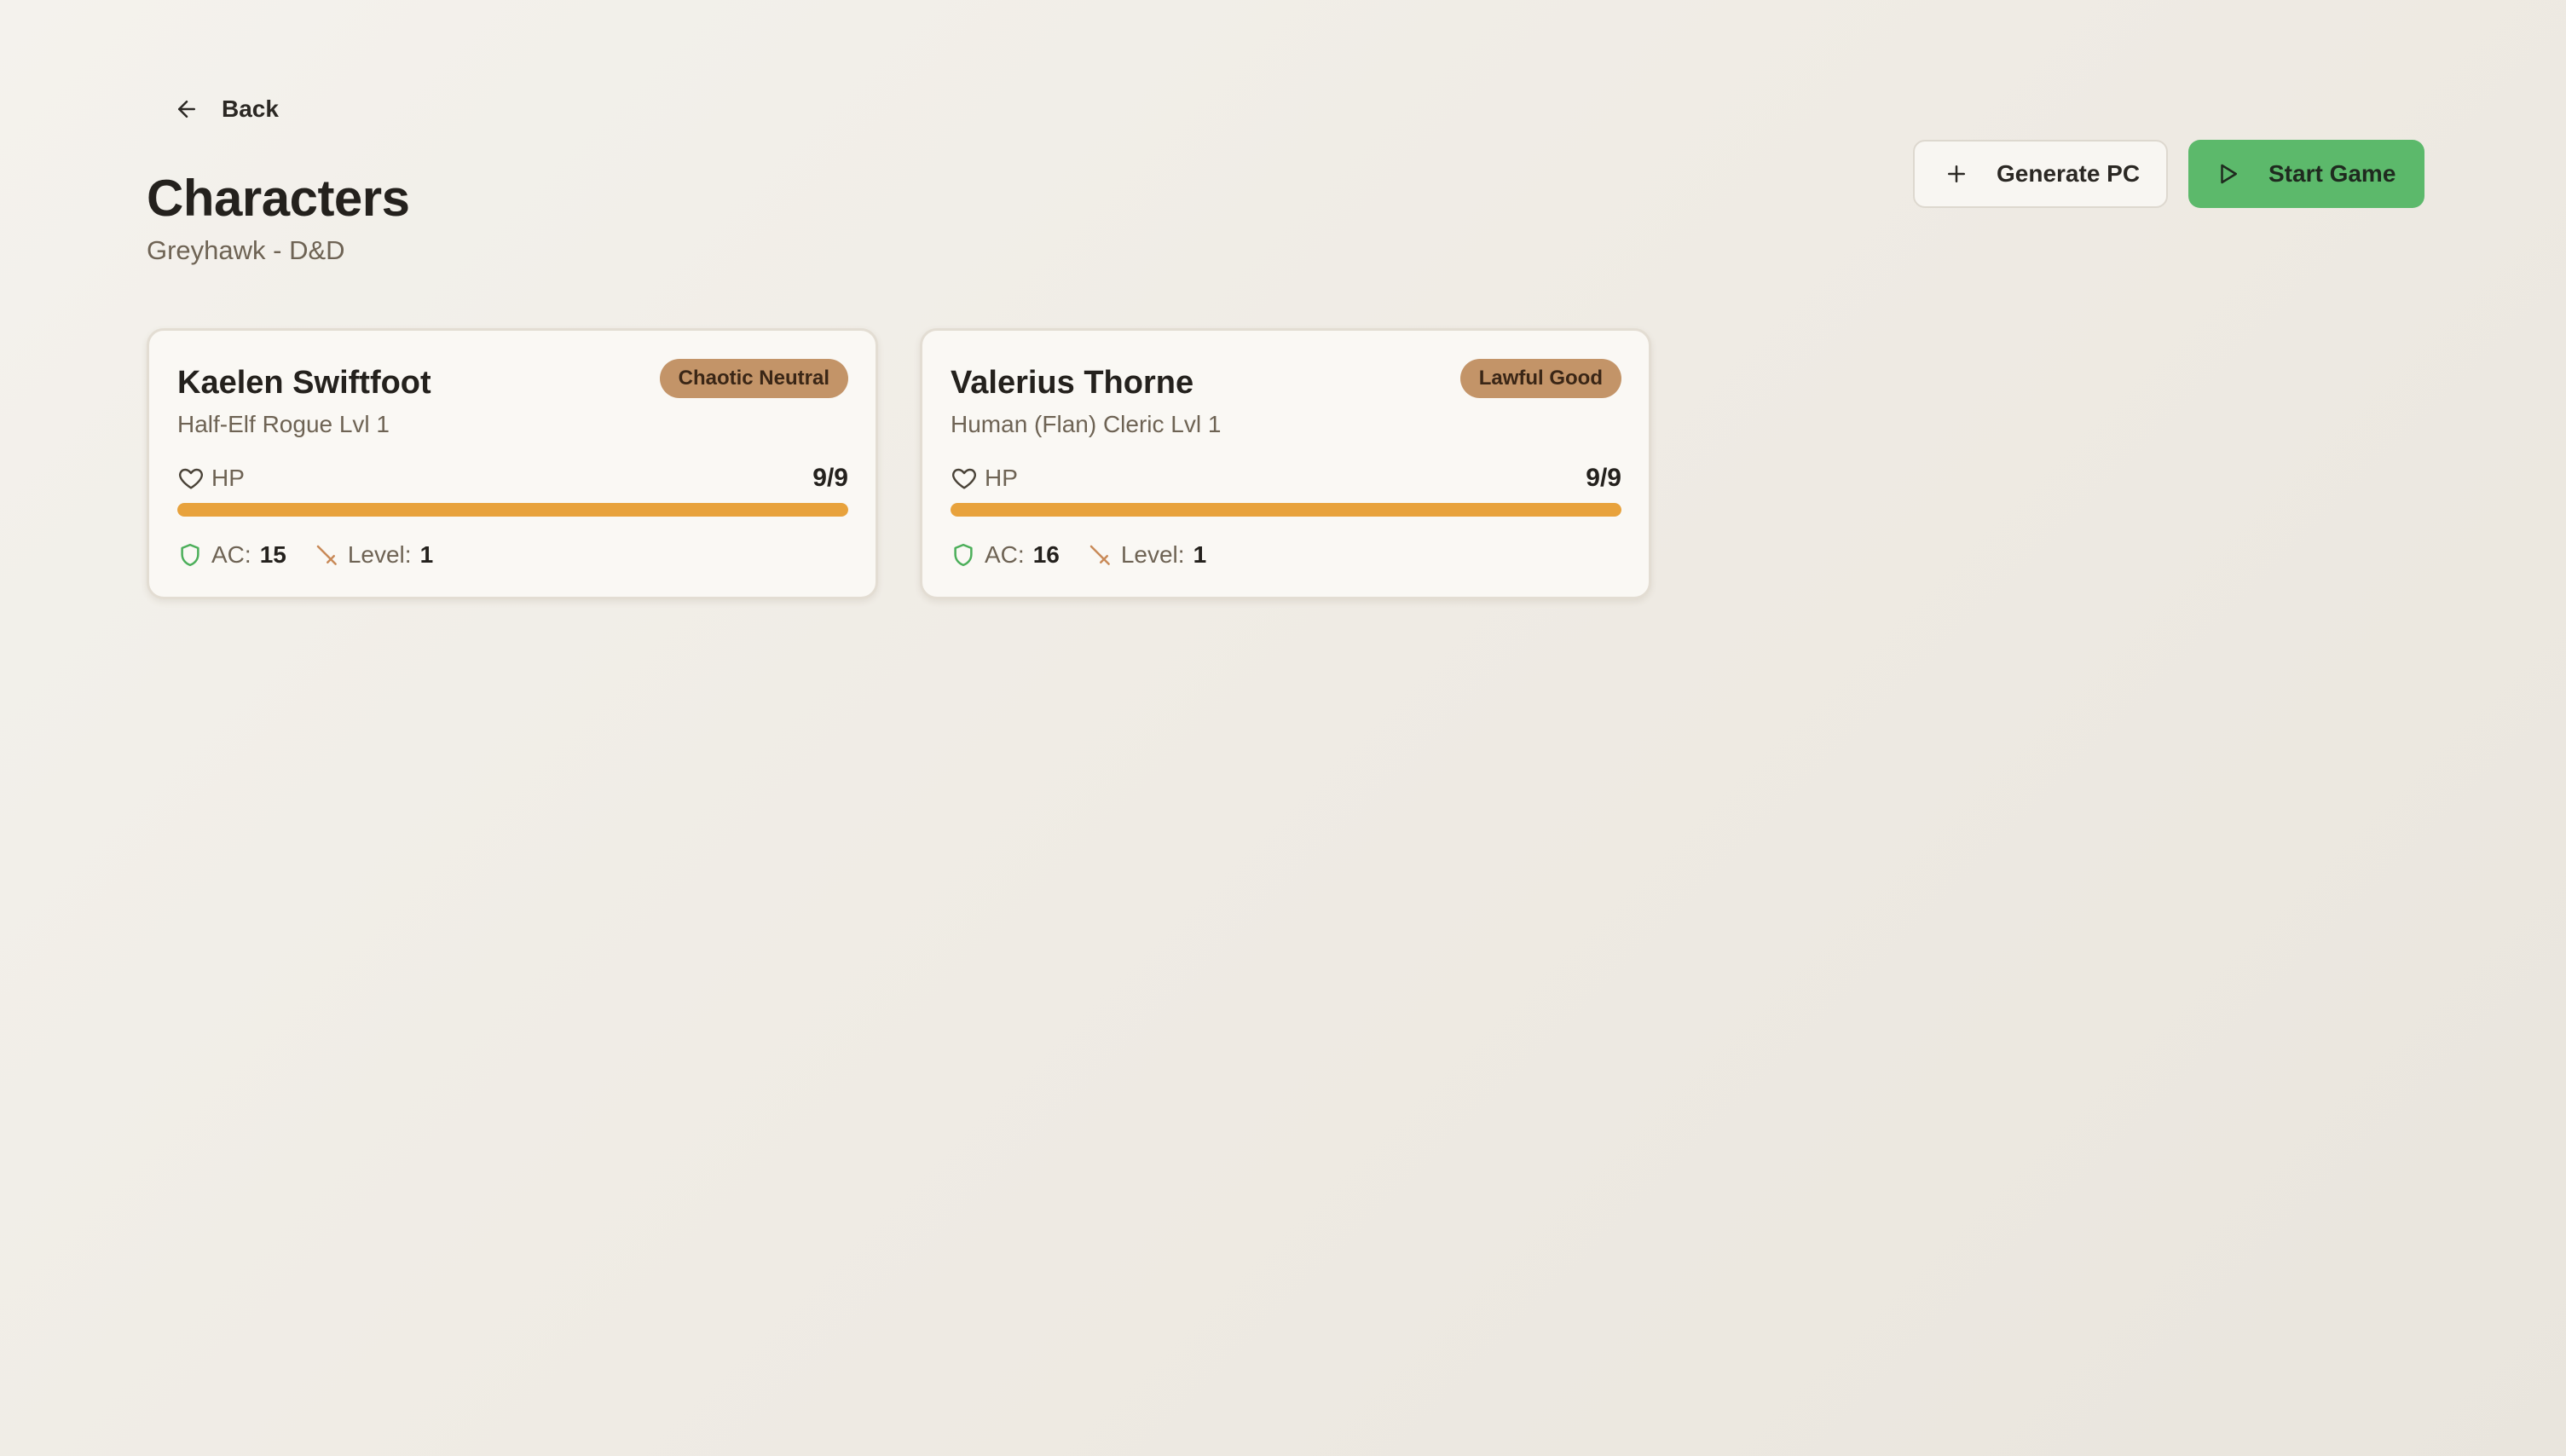 This screenshot has height=1456, width=2566. I want to click on character-name: Valerius Thorne, so click(1072, 383).